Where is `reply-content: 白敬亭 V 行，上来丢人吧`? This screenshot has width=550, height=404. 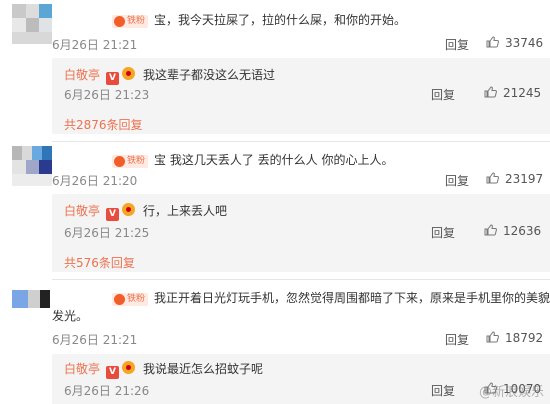 reply-content: 白敬亭 V 行，上来丢人吧 is located at coordinates (146, 212).